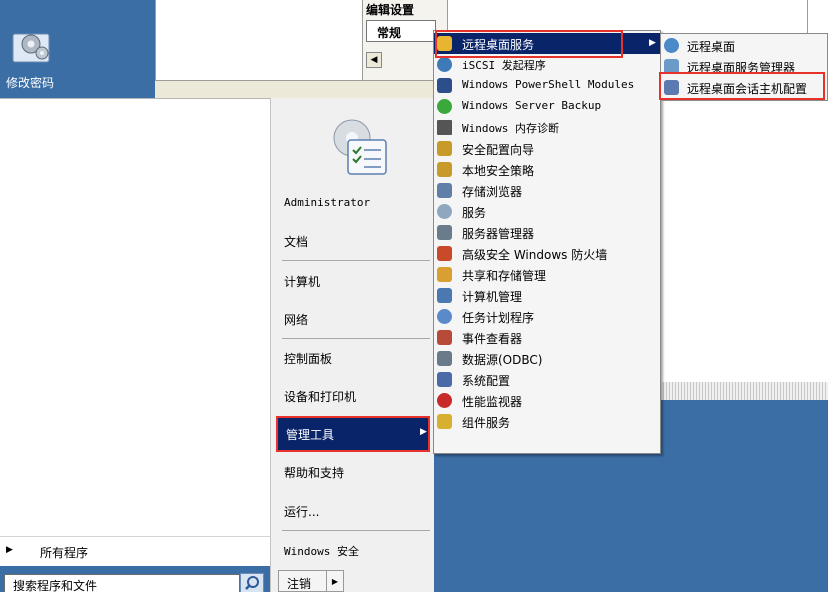 The width and height of the screenshot is (828, 592). What do you see at coordinates (327, 202) in the screenshot?
I see `menu-item-administrator: Administrator` at bounding box center [327, 202].